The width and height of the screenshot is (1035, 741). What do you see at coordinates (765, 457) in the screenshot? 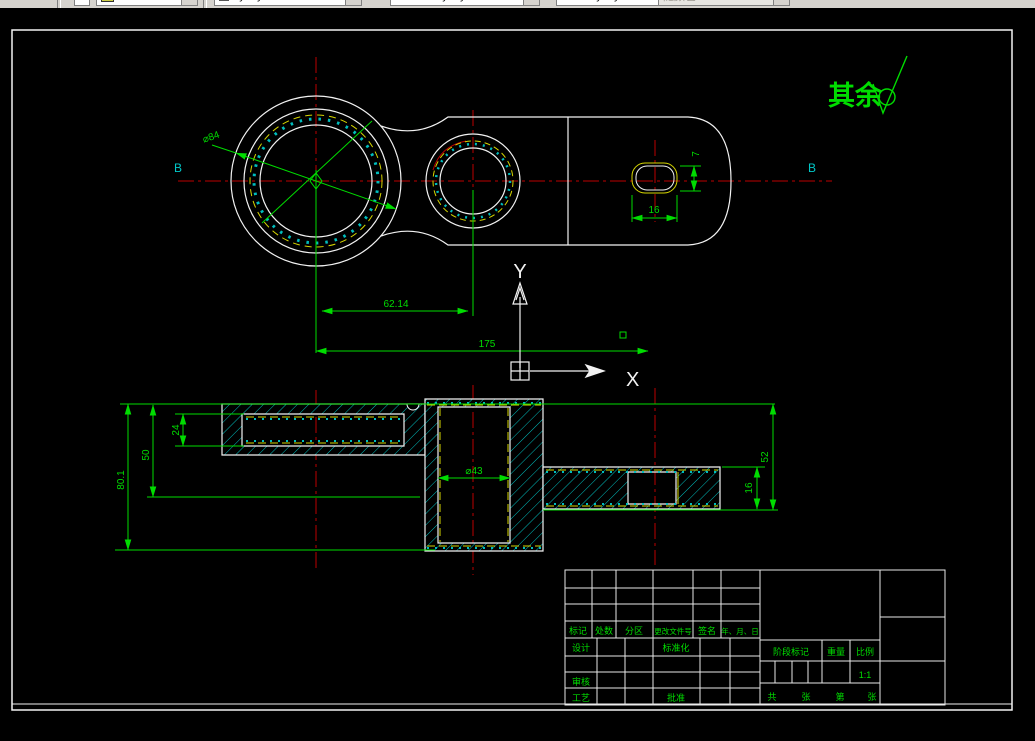
I see `dim-52: 52` at bounding box center [765, 457].